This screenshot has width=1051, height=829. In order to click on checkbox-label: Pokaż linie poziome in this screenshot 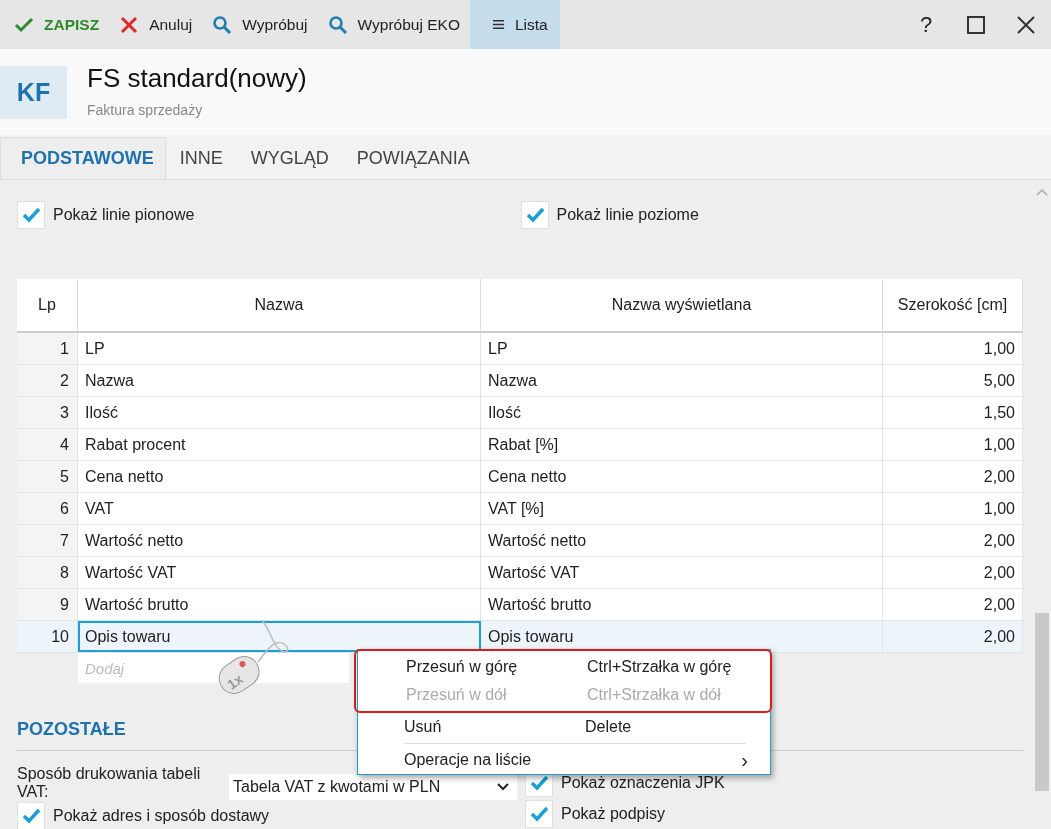, I will do `click(627, 215)`.